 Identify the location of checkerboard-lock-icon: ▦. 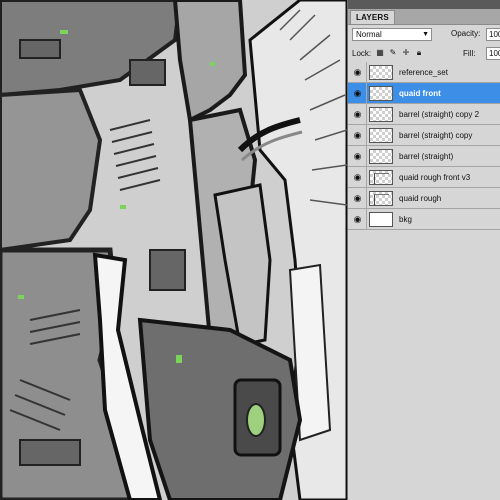
(380, 53).